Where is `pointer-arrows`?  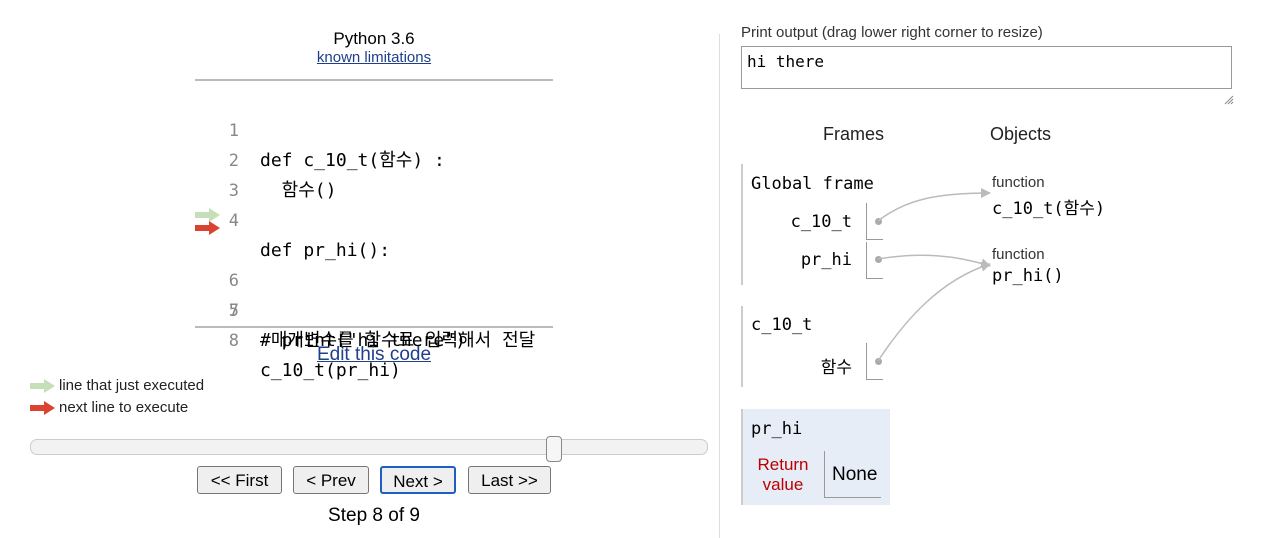 pointer-arrows is located at coordinates (934, 275).